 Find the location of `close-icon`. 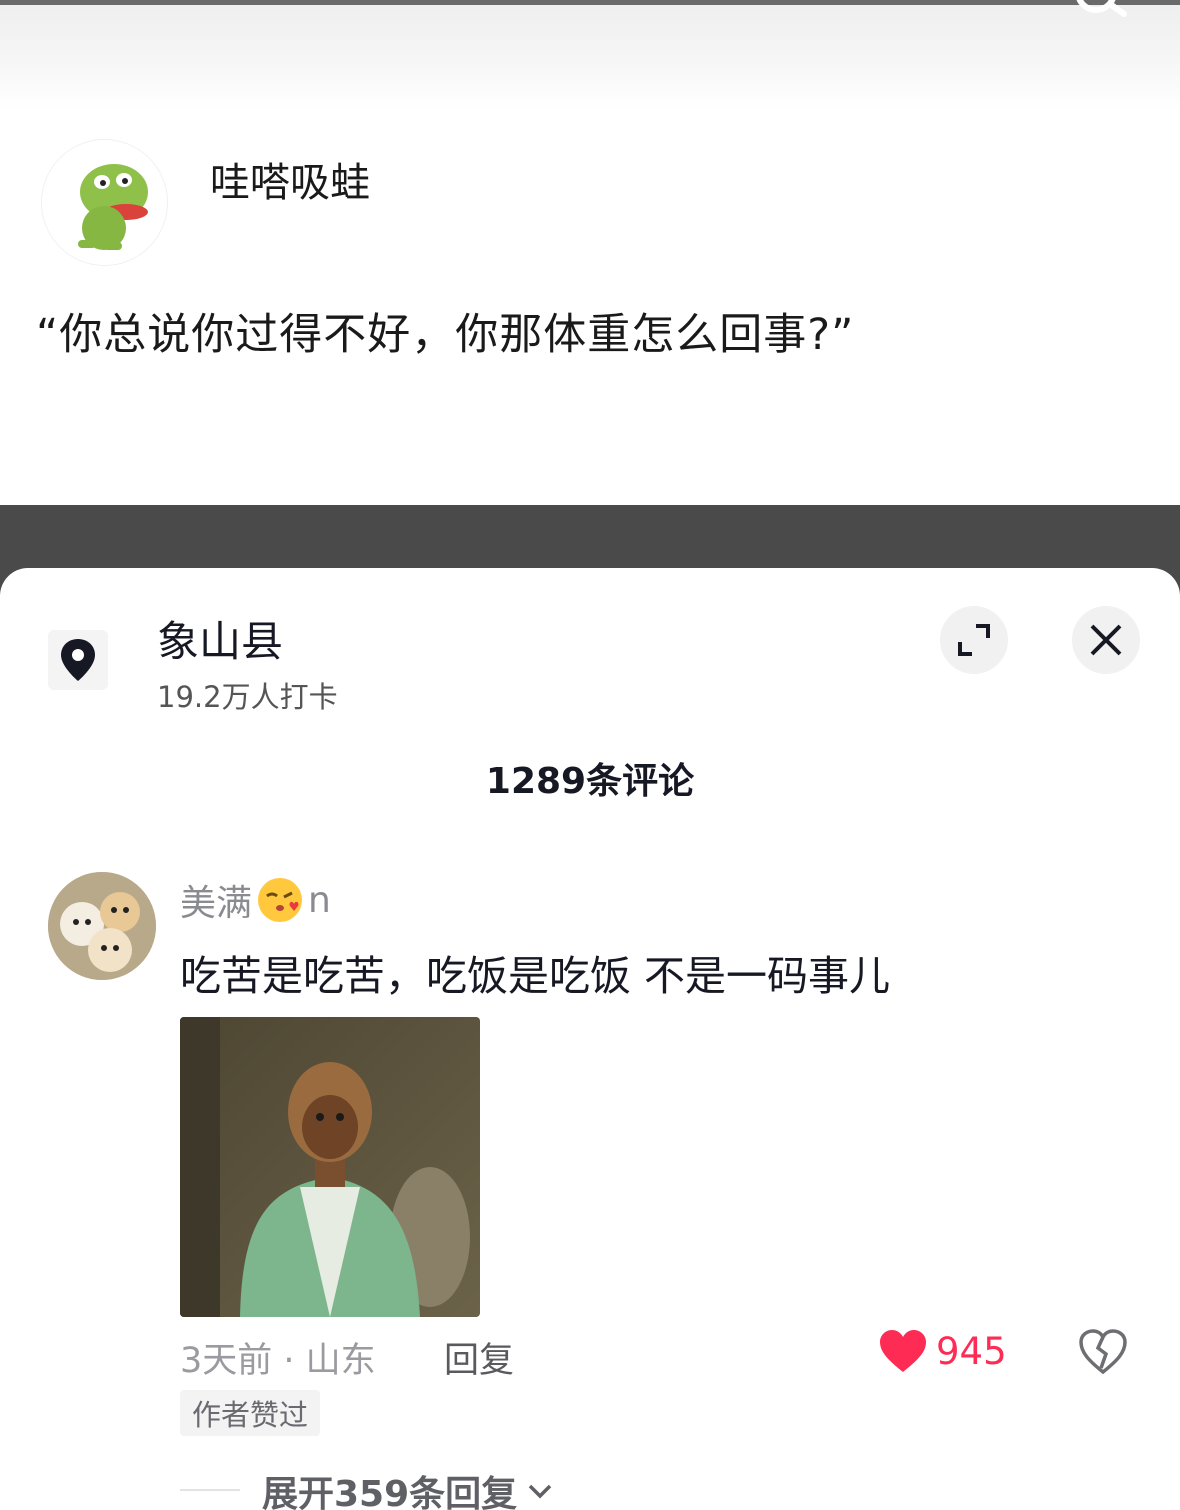

close-icon is located at coordinates (1106, 640).